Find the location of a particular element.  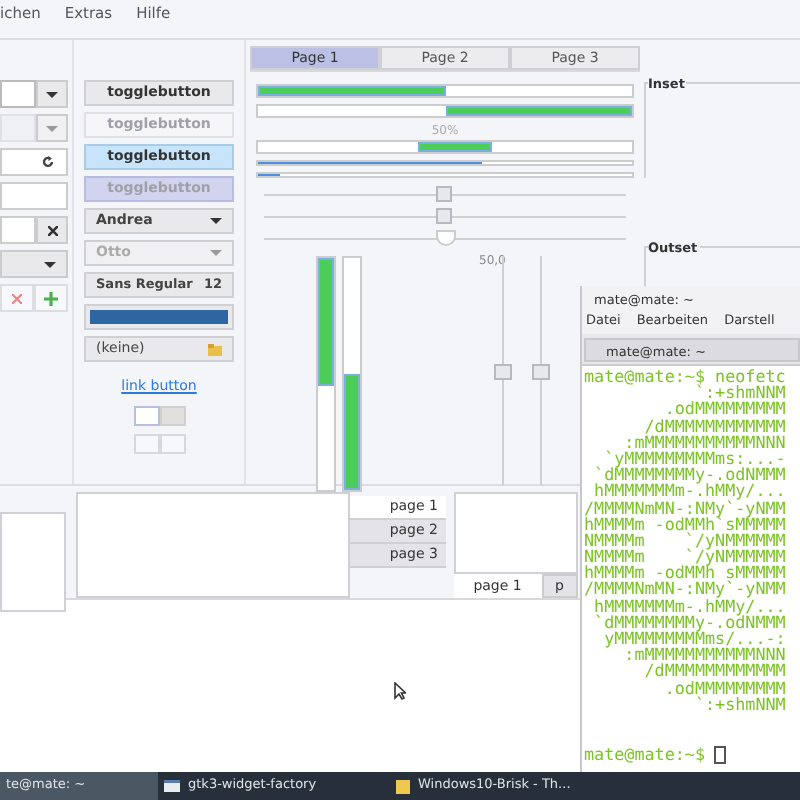

refresh-entry-field is located at coordinates (34, 162).